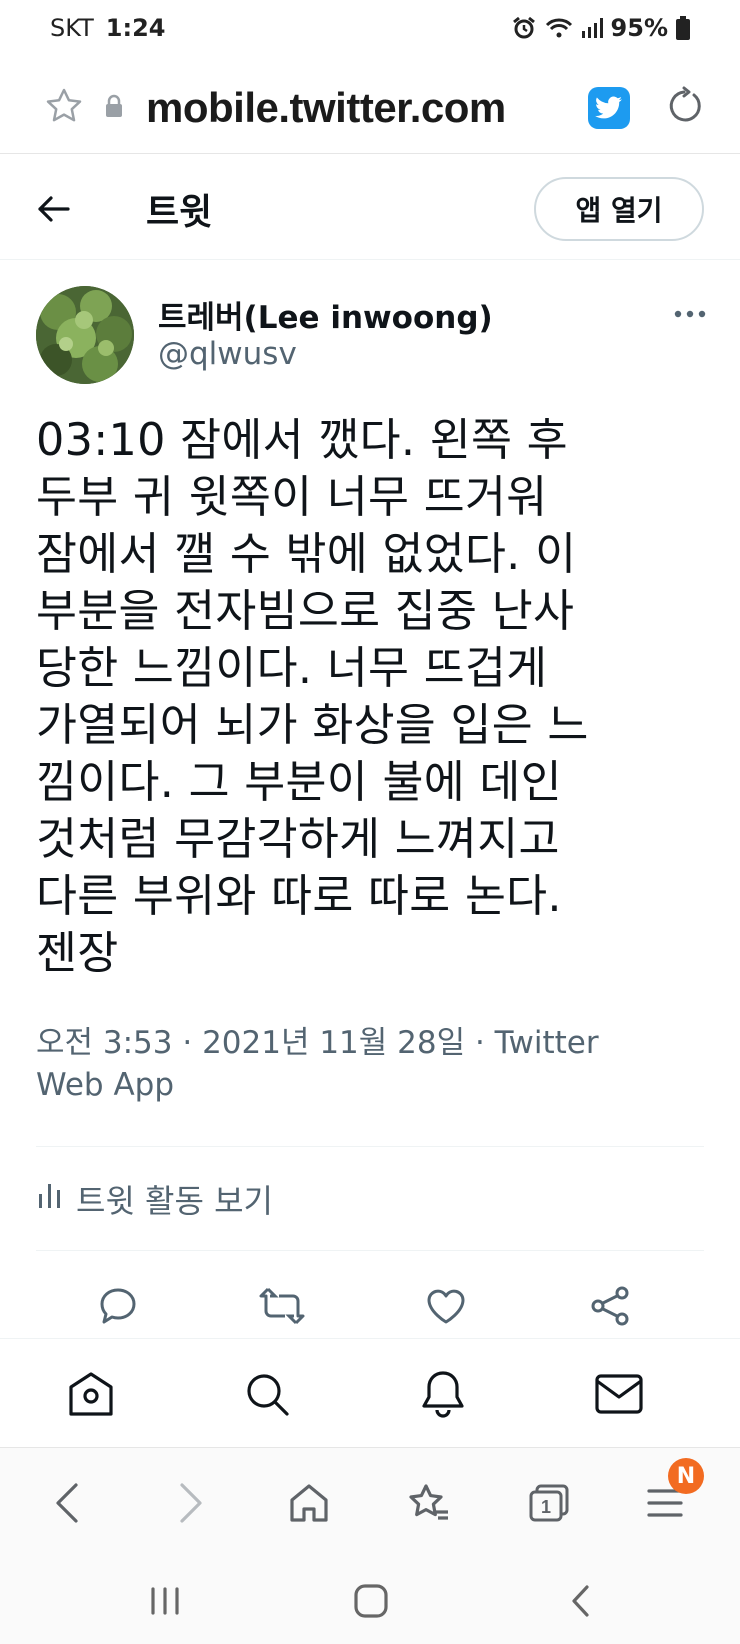 Image resolution: width=740 pixels, height=1644 pixels. Describe the element at coordinates (56, 209) in the screenshot. I see `back-arrow-icon` at that location.